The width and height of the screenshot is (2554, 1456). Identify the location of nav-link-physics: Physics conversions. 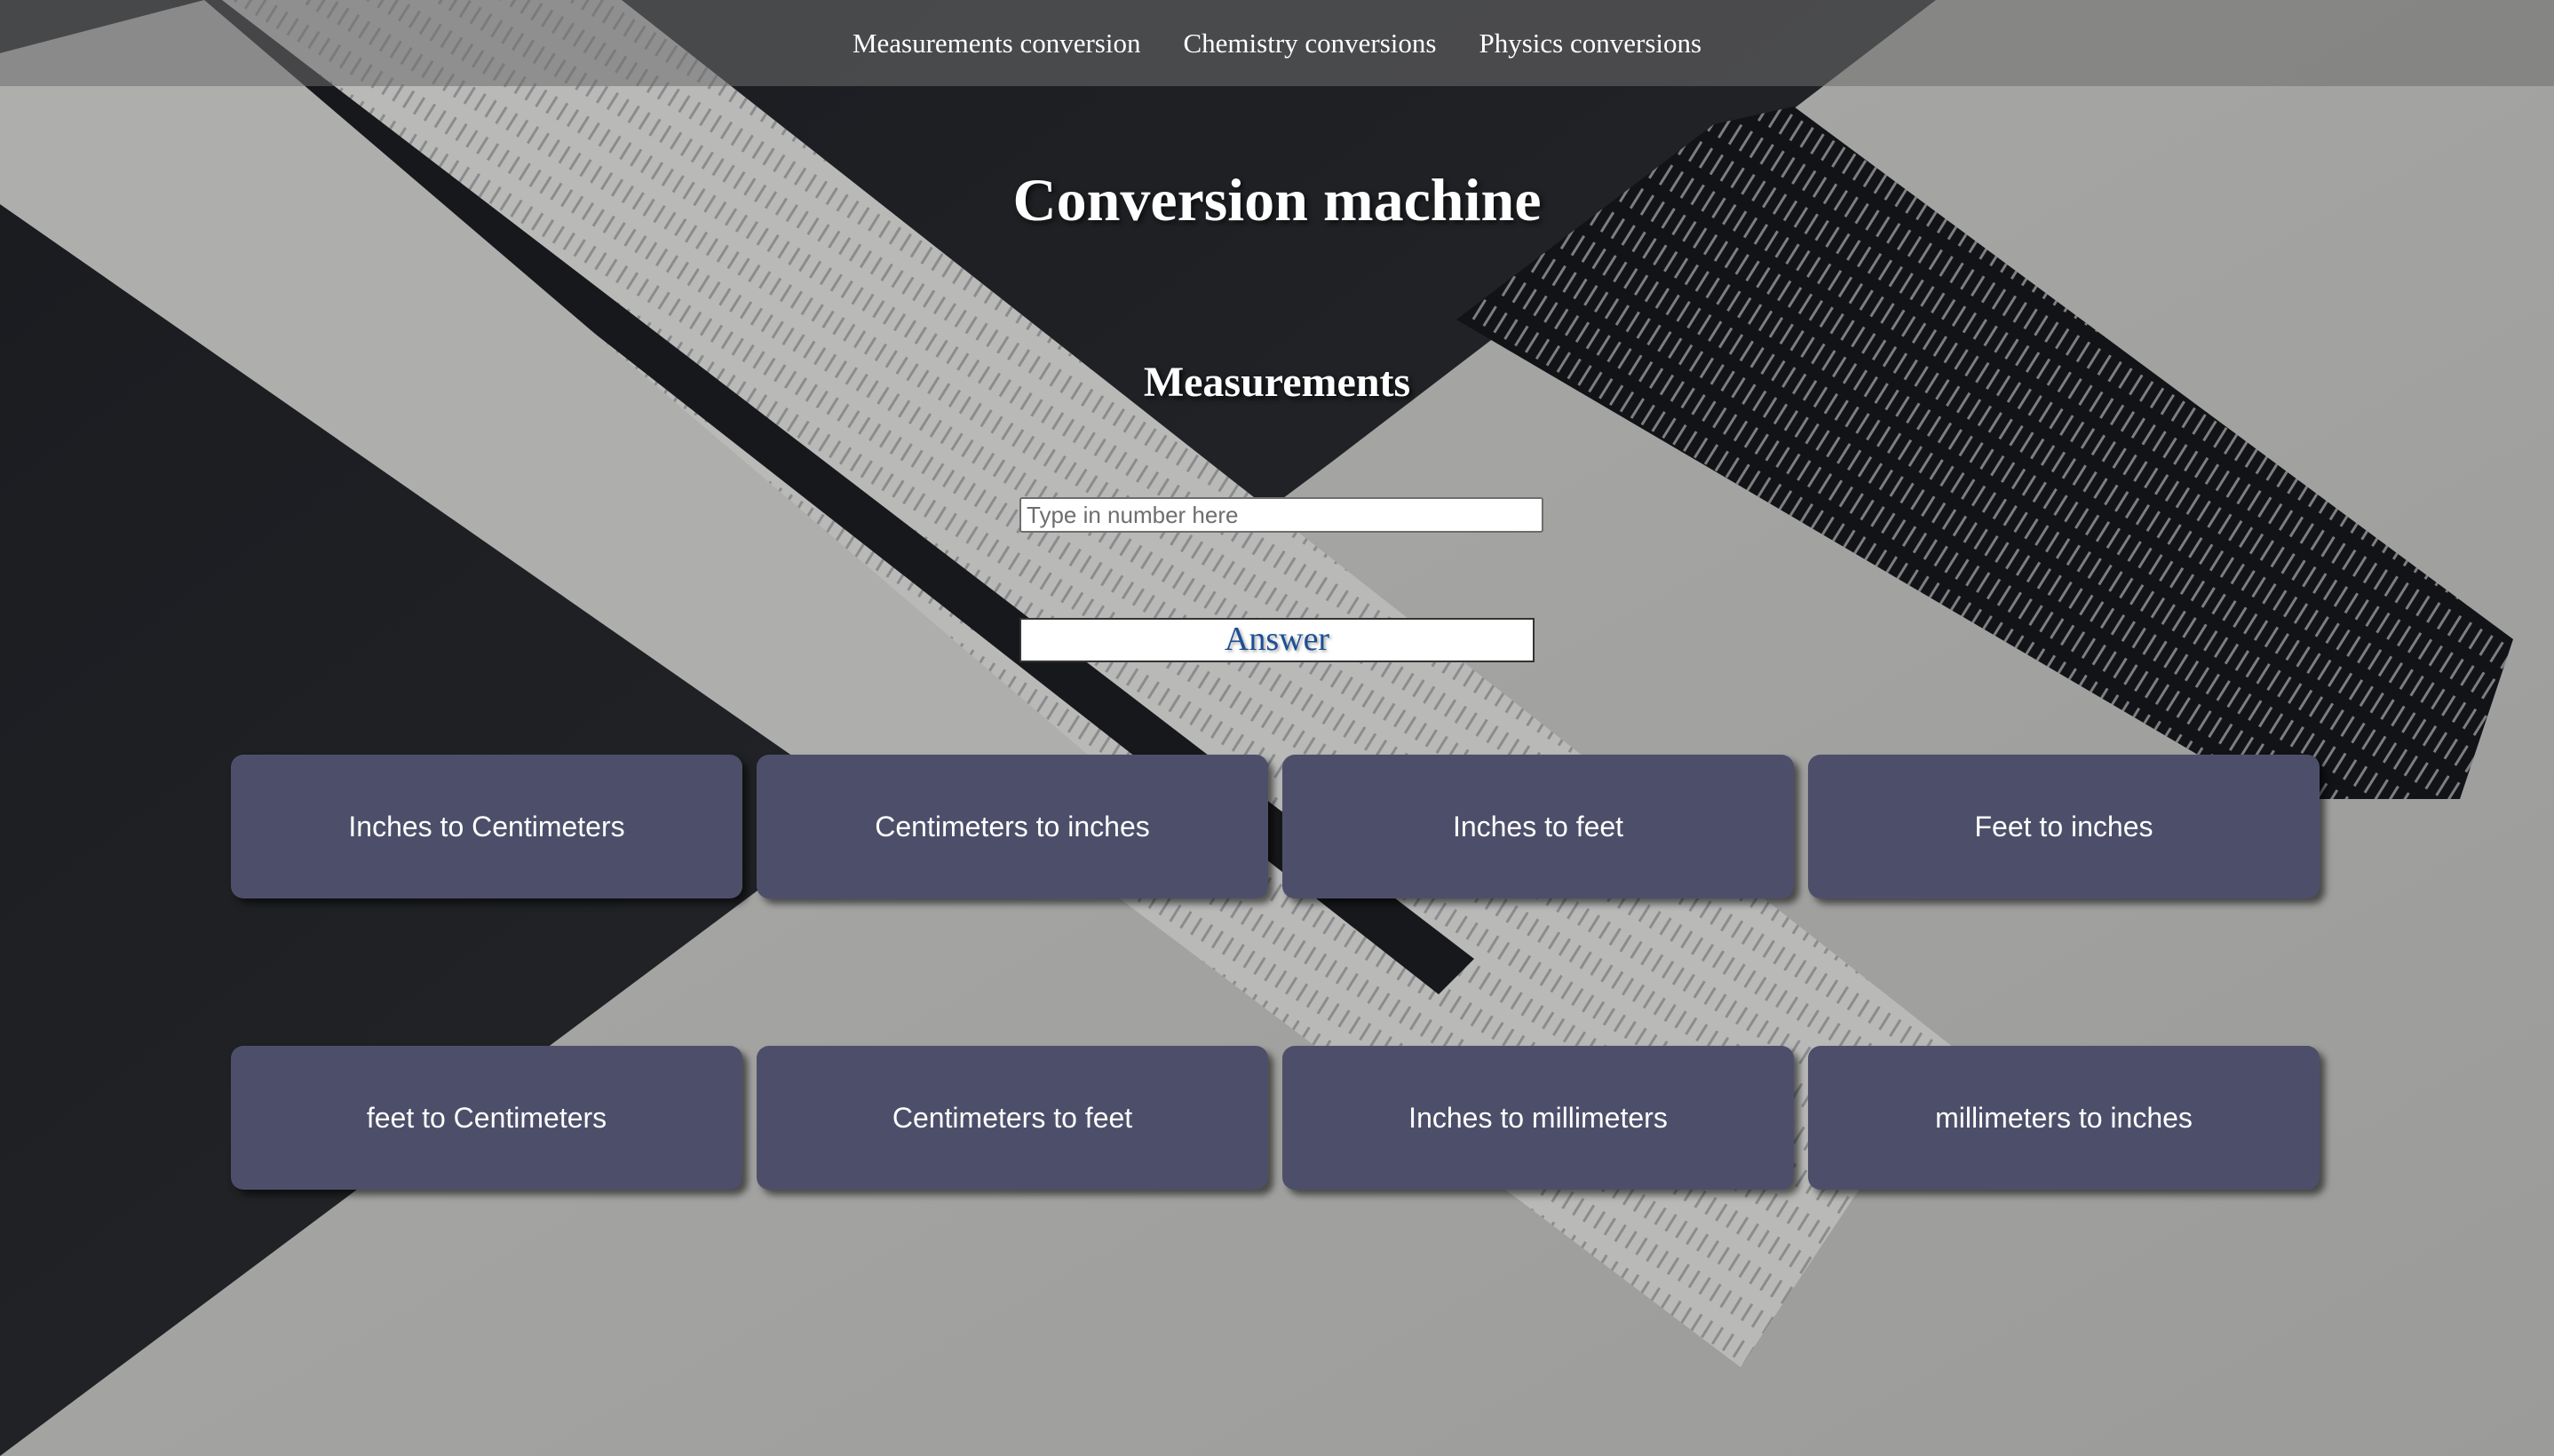
(1590, 43).